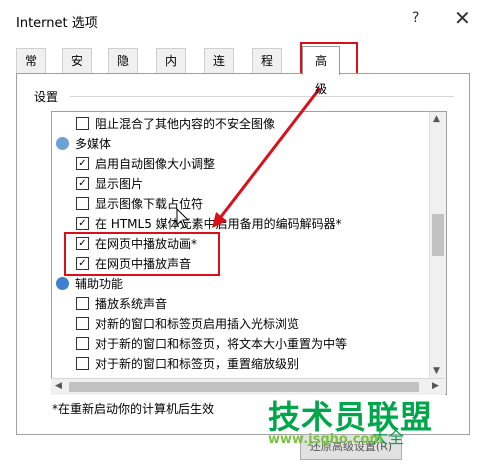 This screenshot has height=464, width=484. What do you see at coordinates (321, 71) in the screenshot?
I see `tab-advanced: 高级` at bounding box center [321, 71].